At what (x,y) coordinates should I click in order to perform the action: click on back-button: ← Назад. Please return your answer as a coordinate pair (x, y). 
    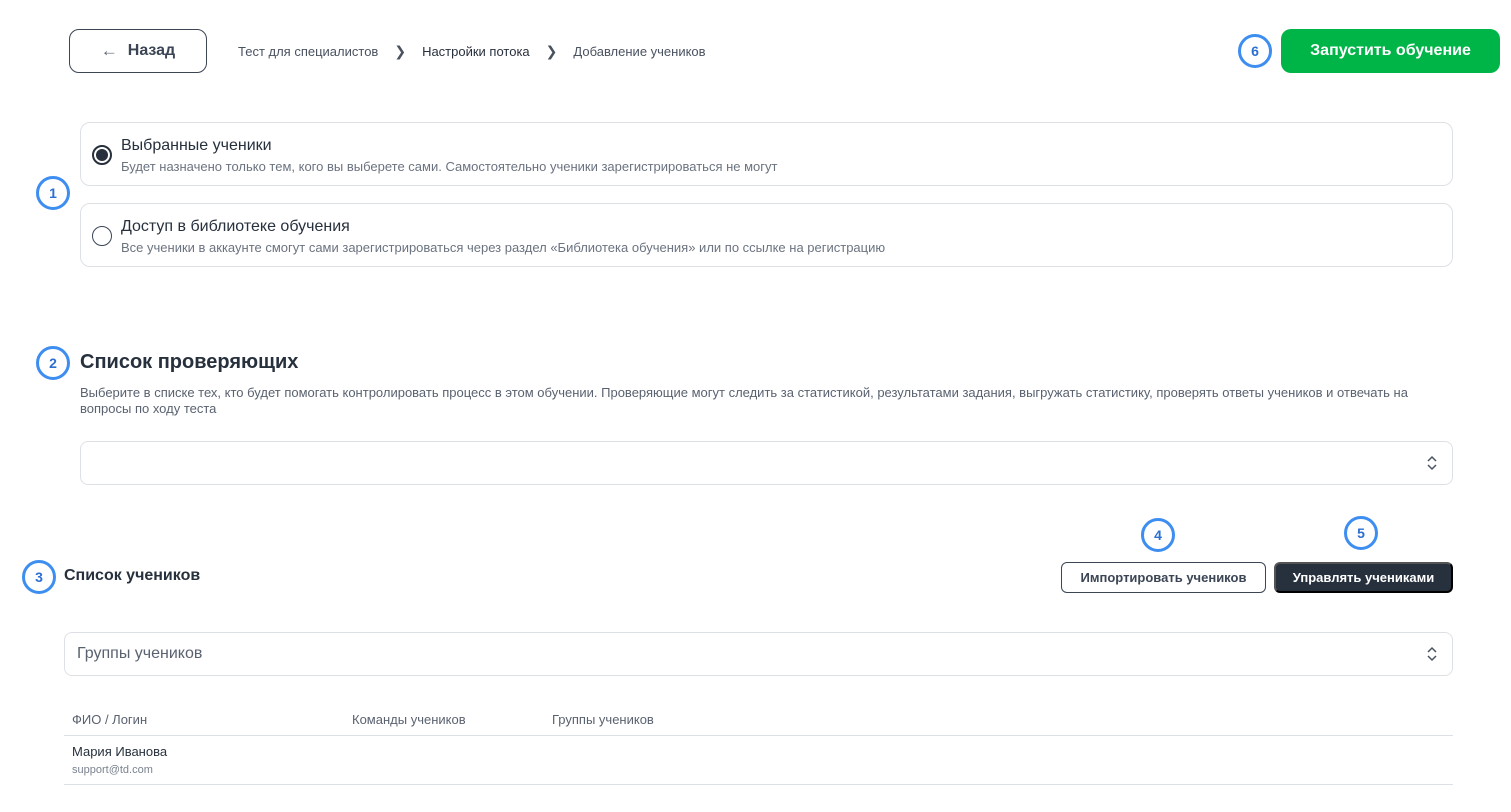
    Looking at the image, I should click on (138, 51).